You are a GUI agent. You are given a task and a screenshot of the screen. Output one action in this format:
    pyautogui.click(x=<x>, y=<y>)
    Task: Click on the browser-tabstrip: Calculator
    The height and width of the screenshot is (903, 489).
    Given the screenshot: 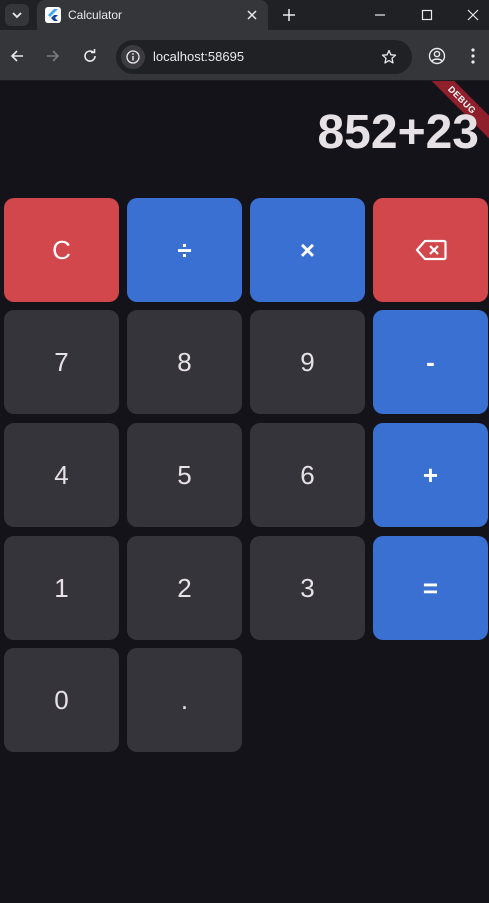 What is the action you would take?
    pyautogui.click(x=244, y=15)
    